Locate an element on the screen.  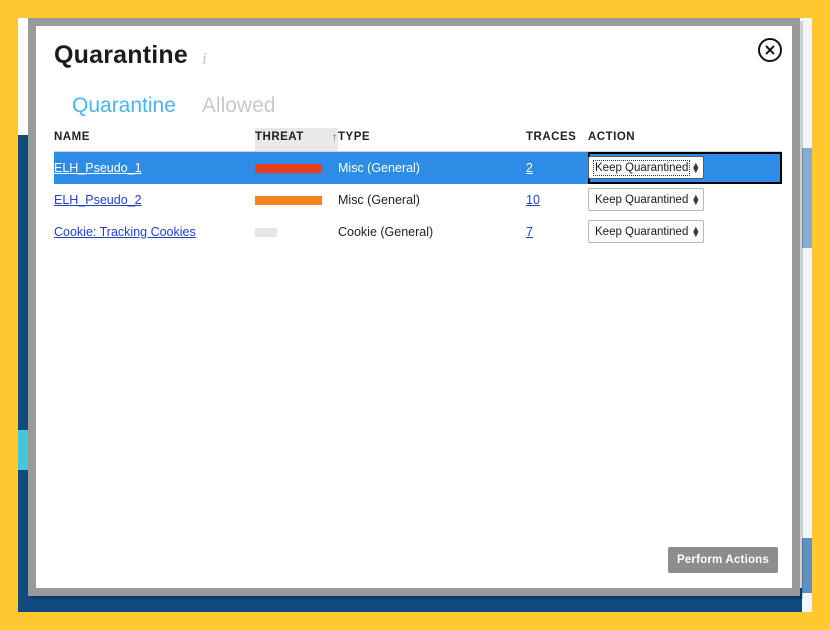
table-header-row: NAME THREAT ↑ TYPE TRACES ACTION is located at coordinates (418, 140).